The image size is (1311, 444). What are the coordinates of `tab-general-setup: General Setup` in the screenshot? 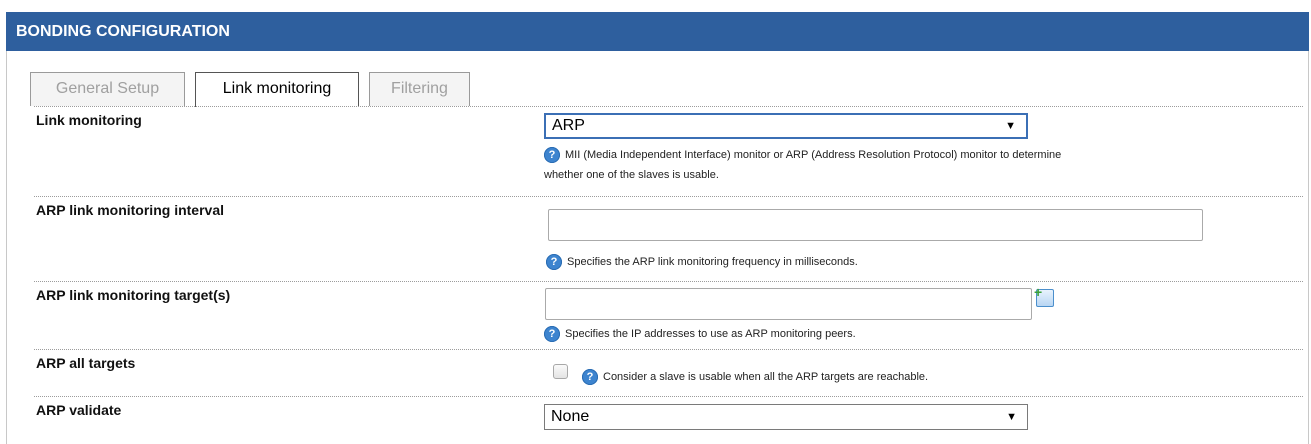 It's located at (107, 89).